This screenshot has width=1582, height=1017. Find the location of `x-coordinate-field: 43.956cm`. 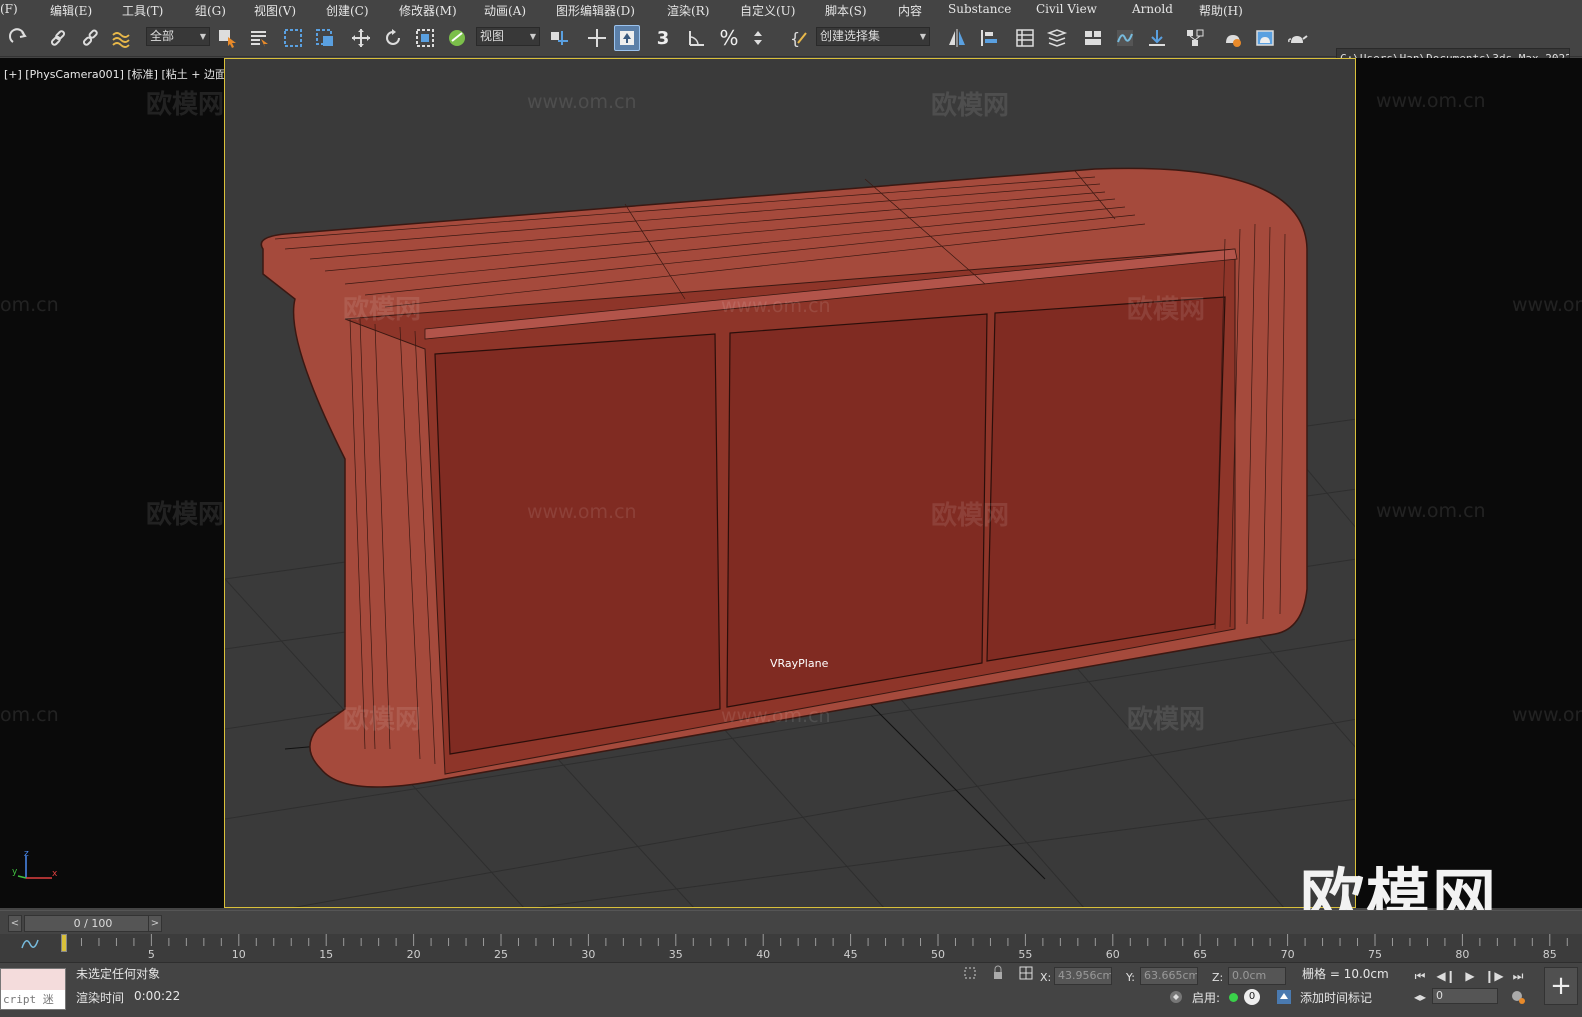

x-coordinate-field: 43.956cm is located at coordinates (1083, 976).